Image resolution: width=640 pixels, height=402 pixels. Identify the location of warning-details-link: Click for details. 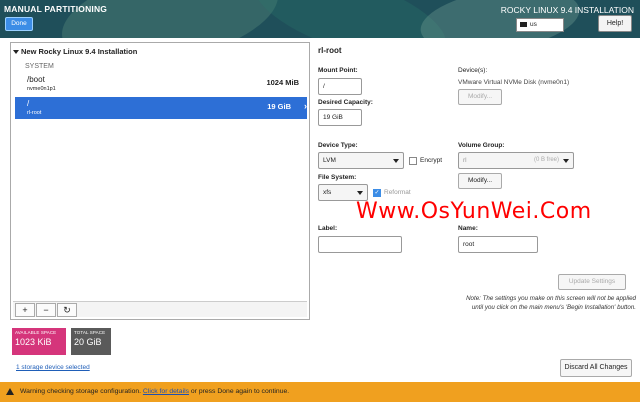
(166, 391).